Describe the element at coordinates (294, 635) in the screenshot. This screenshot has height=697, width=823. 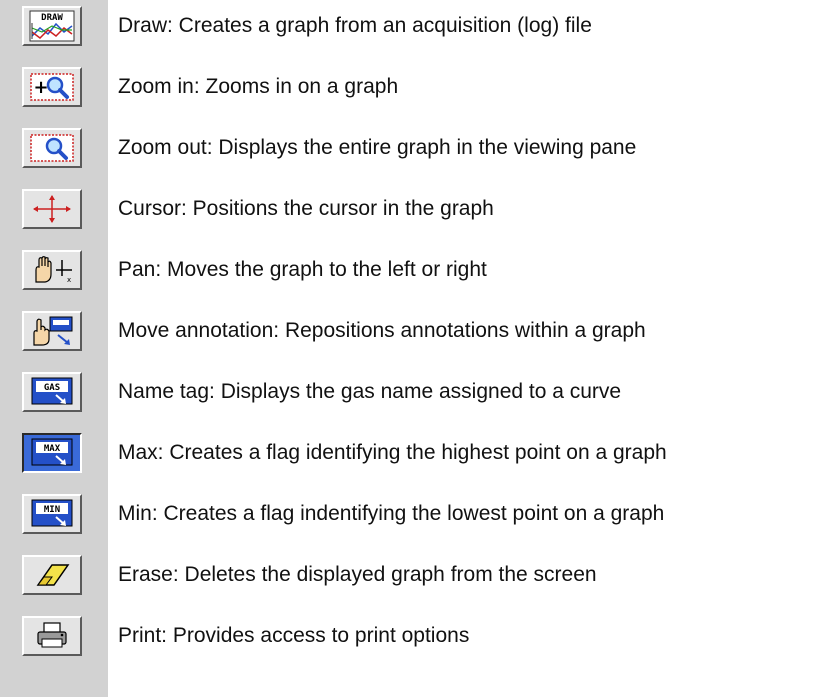
I see `print-description: Print: Provides access to print options` at that location.